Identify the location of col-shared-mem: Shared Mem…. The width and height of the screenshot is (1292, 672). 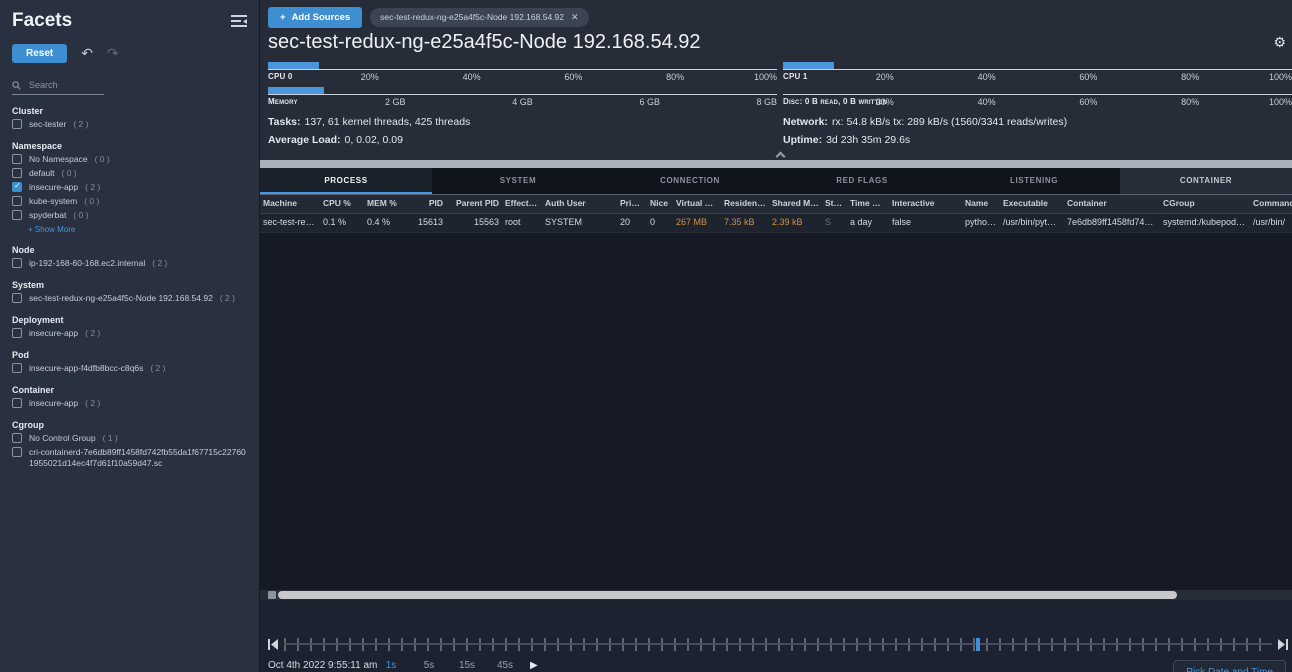
(795, 203).